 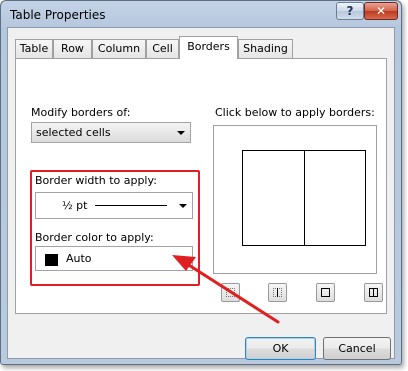 I want to click on outside-border-button, so click(x=325, y=292).